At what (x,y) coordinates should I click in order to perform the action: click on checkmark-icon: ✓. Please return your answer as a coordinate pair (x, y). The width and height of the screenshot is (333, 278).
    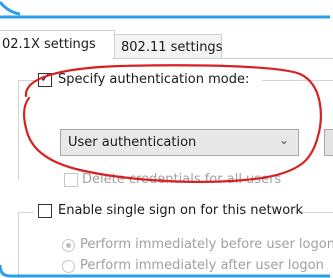
    Looking at the image, I should click on (45, 78).